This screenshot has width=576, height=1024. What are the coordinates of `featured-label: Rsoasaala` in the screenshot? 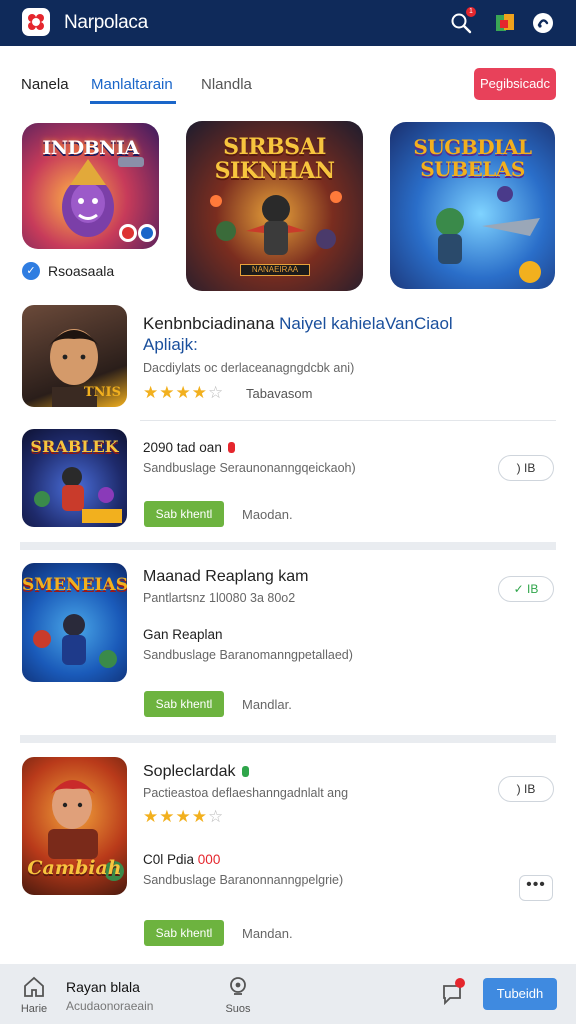 It's located at (81, 271).